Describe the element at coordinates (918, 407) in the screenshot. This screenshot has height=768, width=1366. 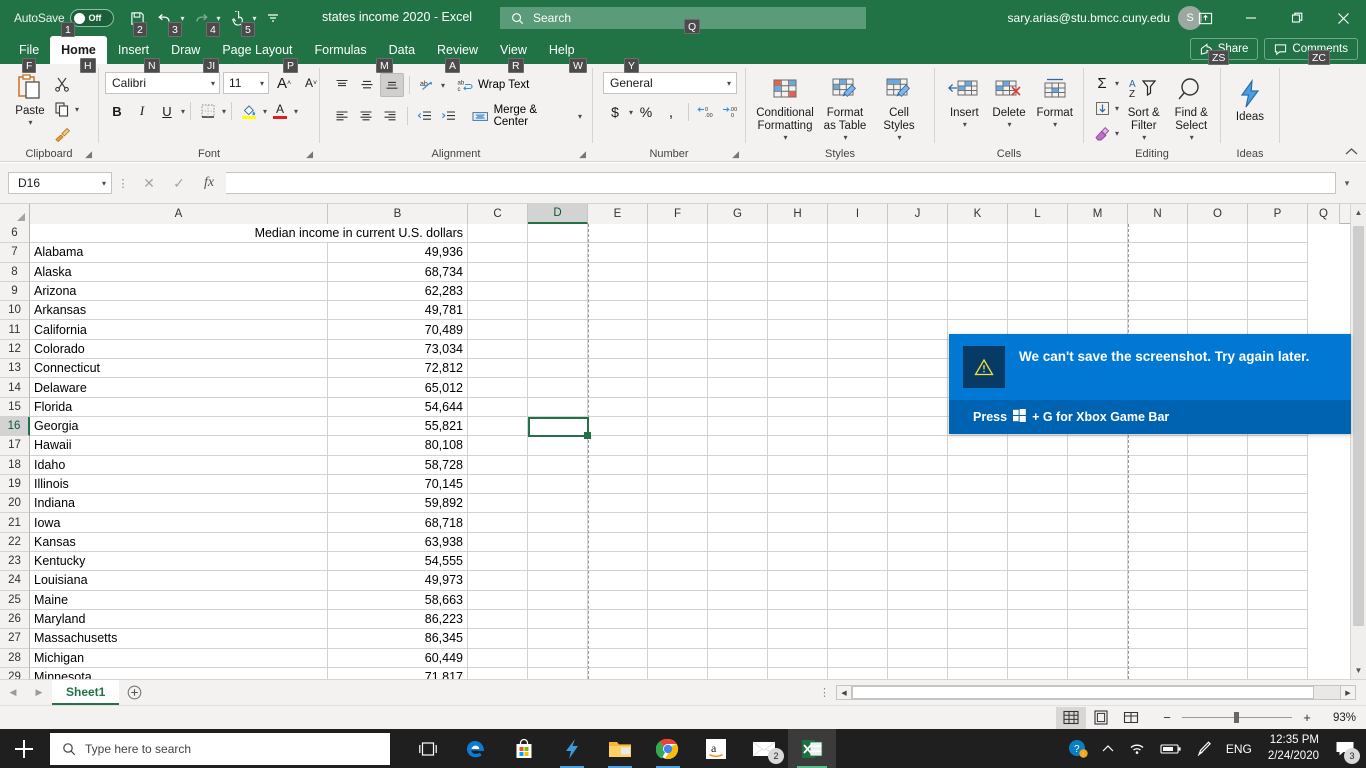
I see `cell-J15` at that location.